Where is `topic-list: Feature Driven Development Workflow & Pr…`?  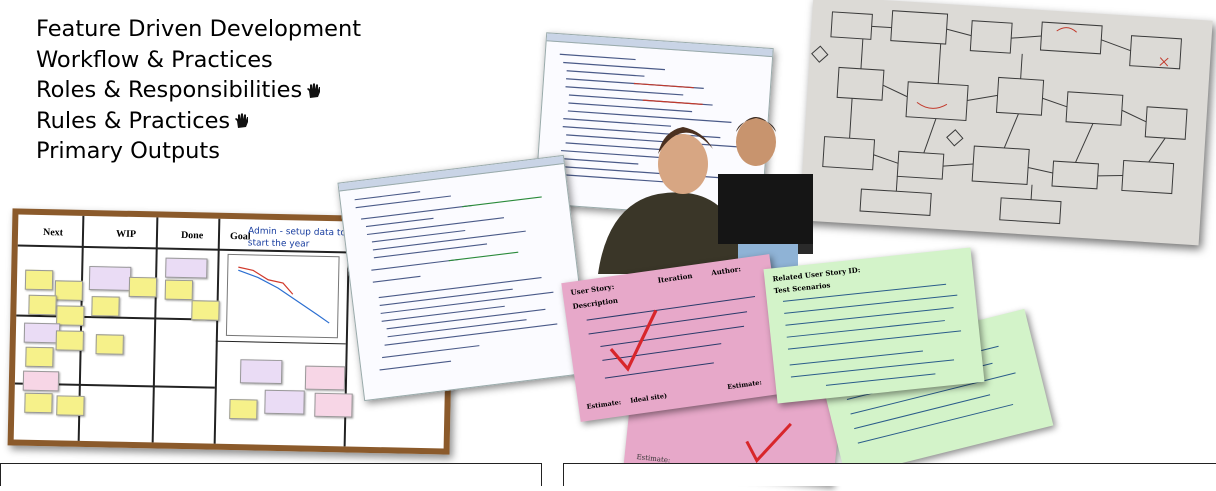
topic-list: Feature Driven Development Workflow & Pr… is located at coordinates (198, 90).